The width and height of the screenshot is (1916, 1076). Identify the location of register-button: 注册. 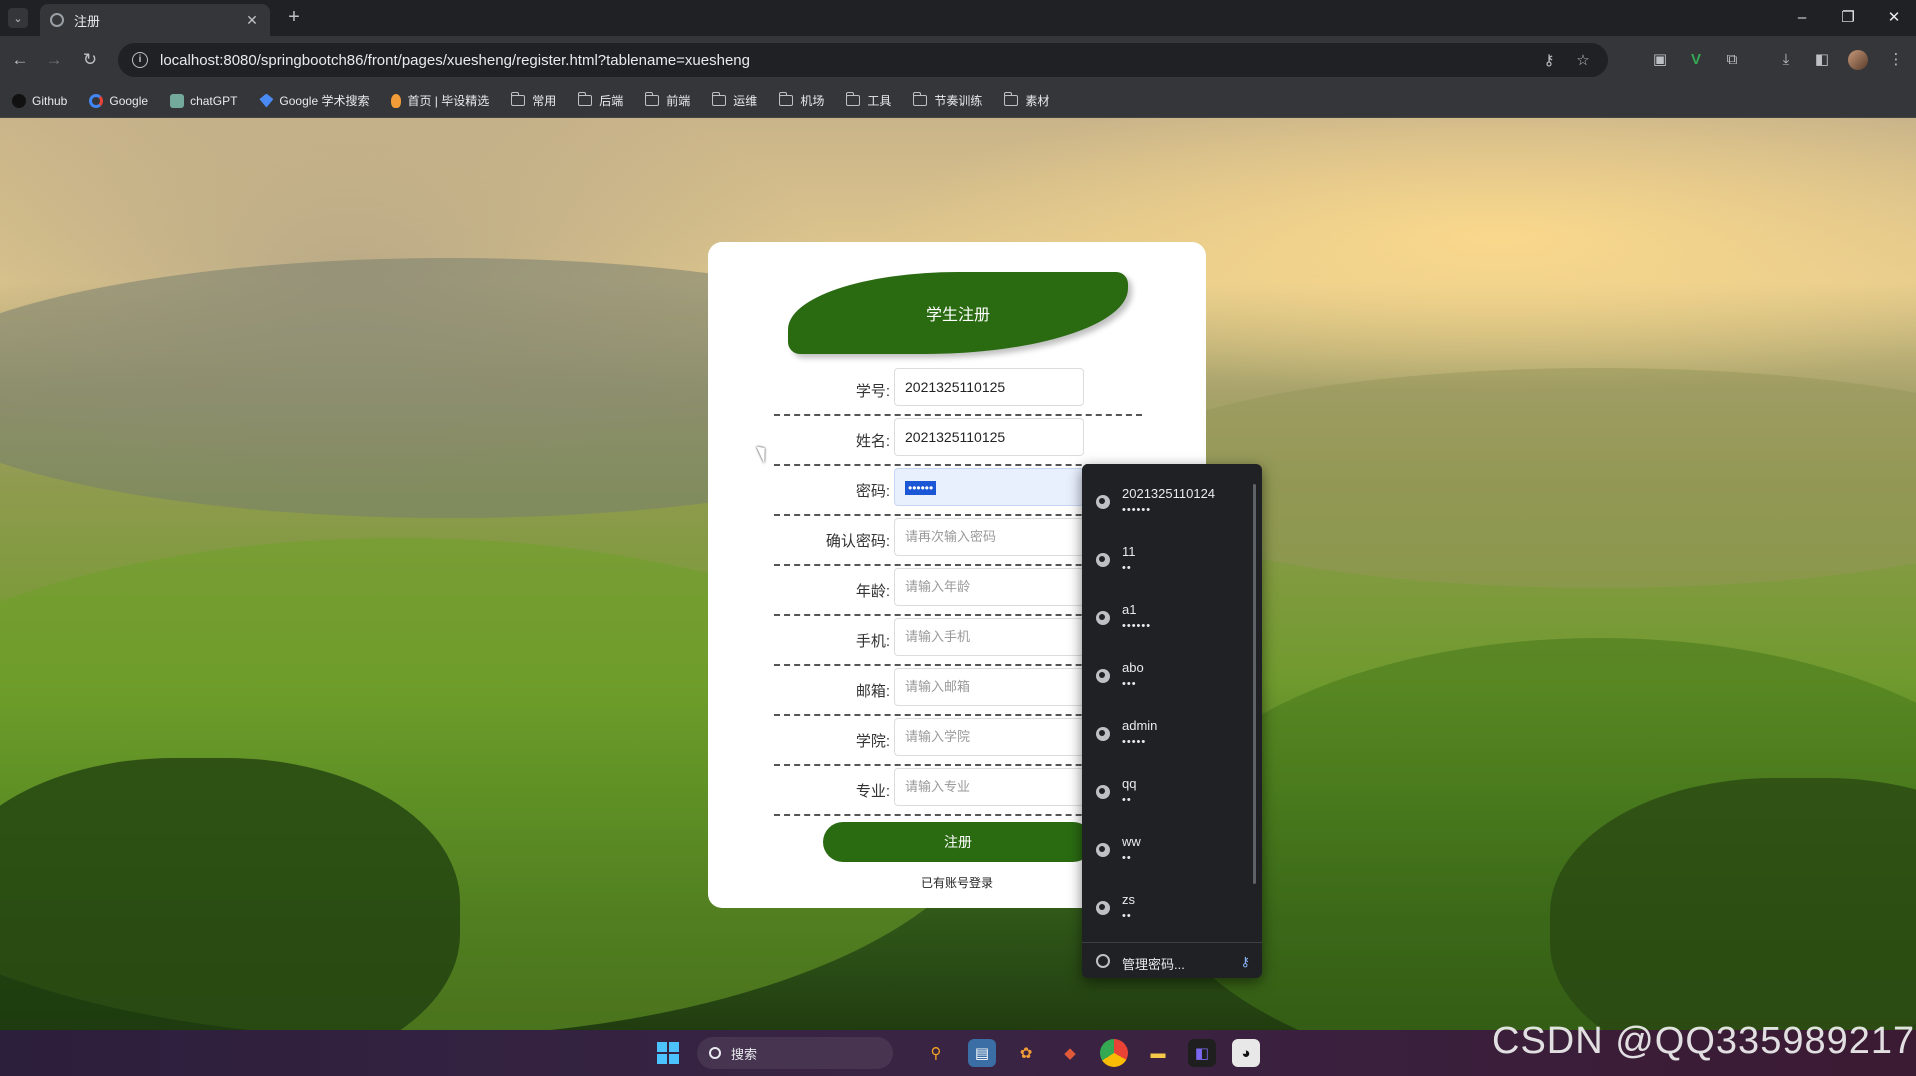
(958, 842).